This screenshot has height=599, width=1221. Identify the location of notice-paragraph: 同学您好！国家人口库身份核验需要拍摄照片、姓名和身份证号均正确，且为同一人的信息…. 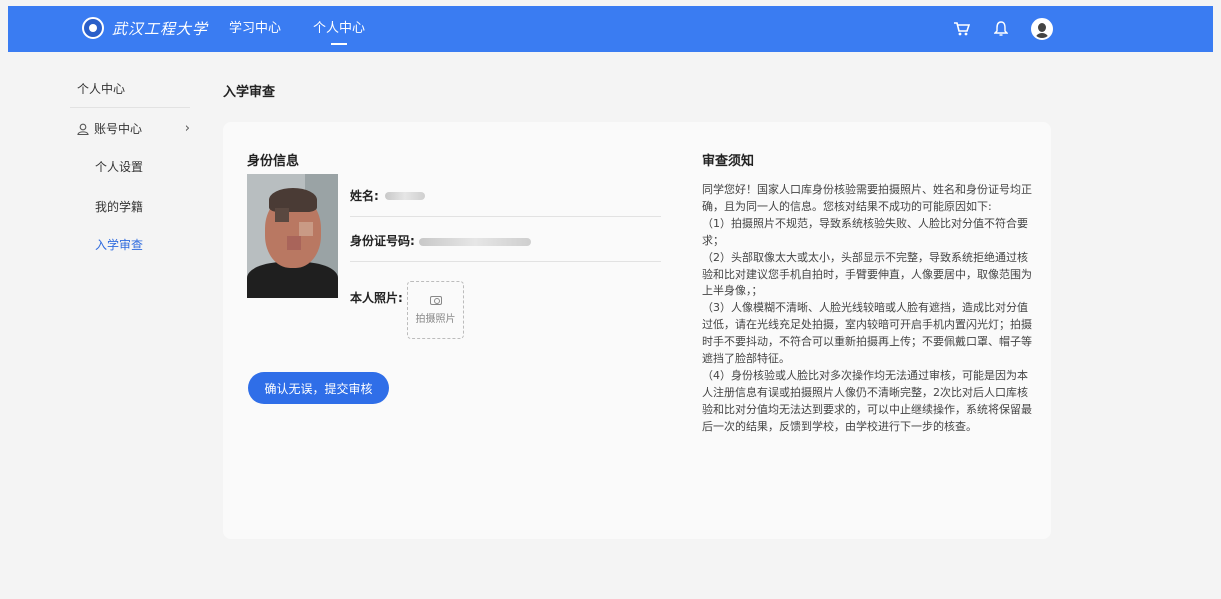
(867, 198).